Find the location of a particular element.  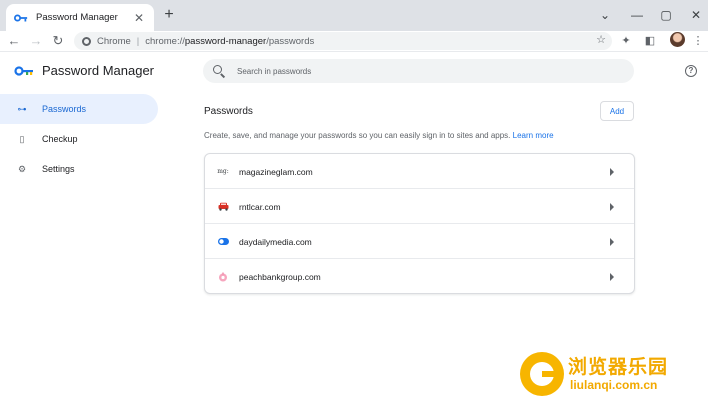

password-manager-logo-icon is located at coordinates (23, 71).